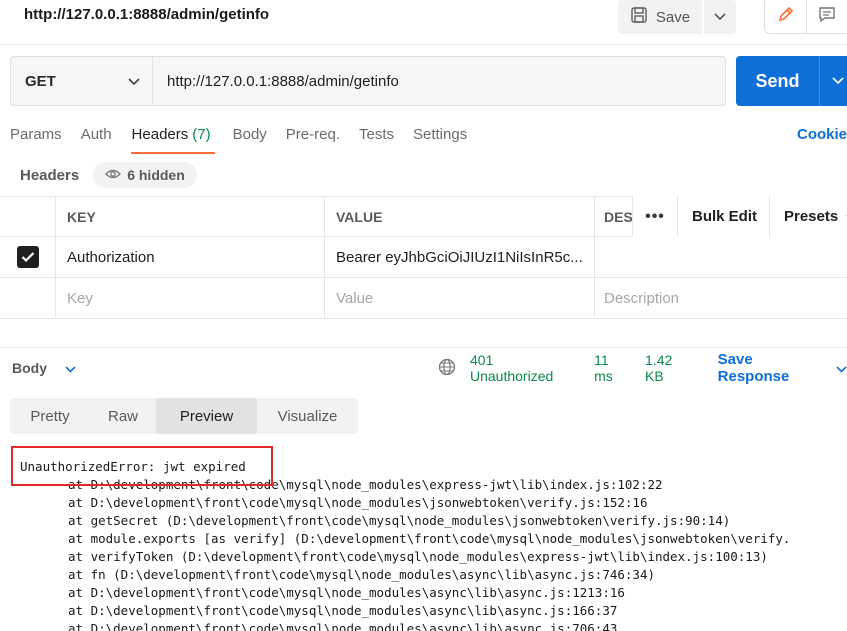 This screenshot has width=847, height=631. What do you see at coordinates (190, 216) in the screenshot?
I see `column-header-key: KEY` at bounding box center [190, 216].